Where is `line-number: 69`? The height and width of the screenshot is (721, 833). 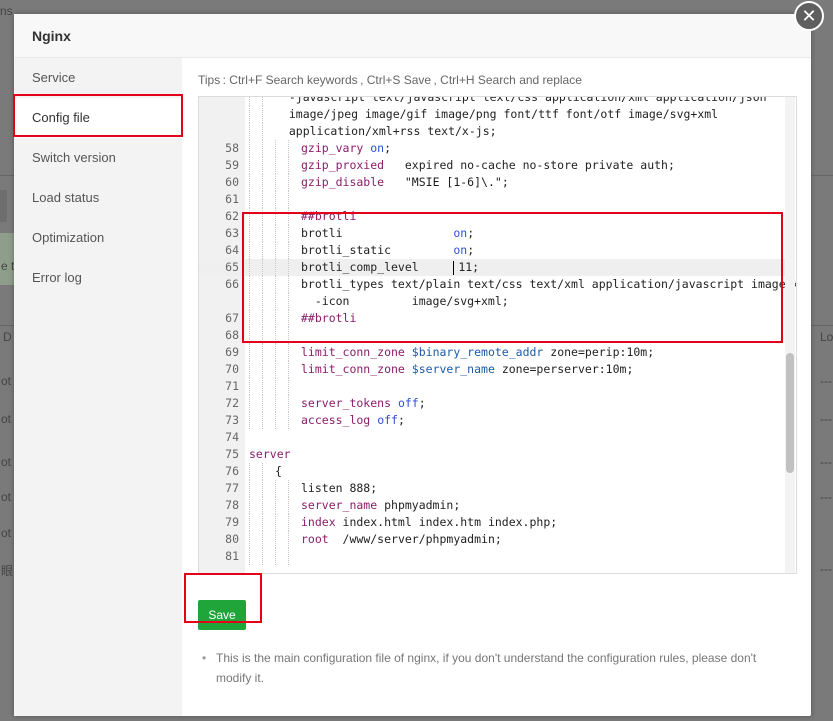 line-number: 69 is located at coordinates (232, 352).